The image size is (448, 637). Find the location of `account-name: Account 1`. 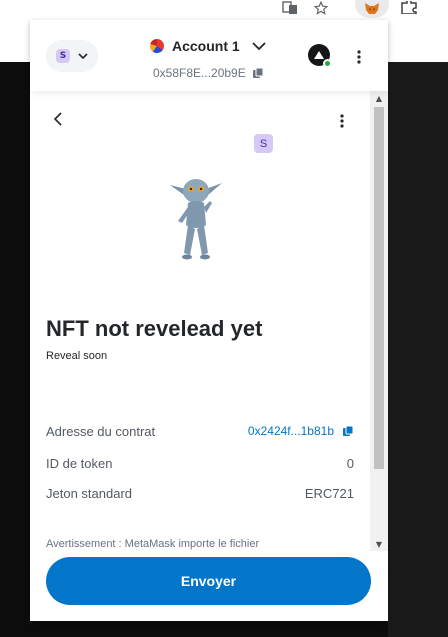

account-name: Account 1 is located at coordinates (206, 46).